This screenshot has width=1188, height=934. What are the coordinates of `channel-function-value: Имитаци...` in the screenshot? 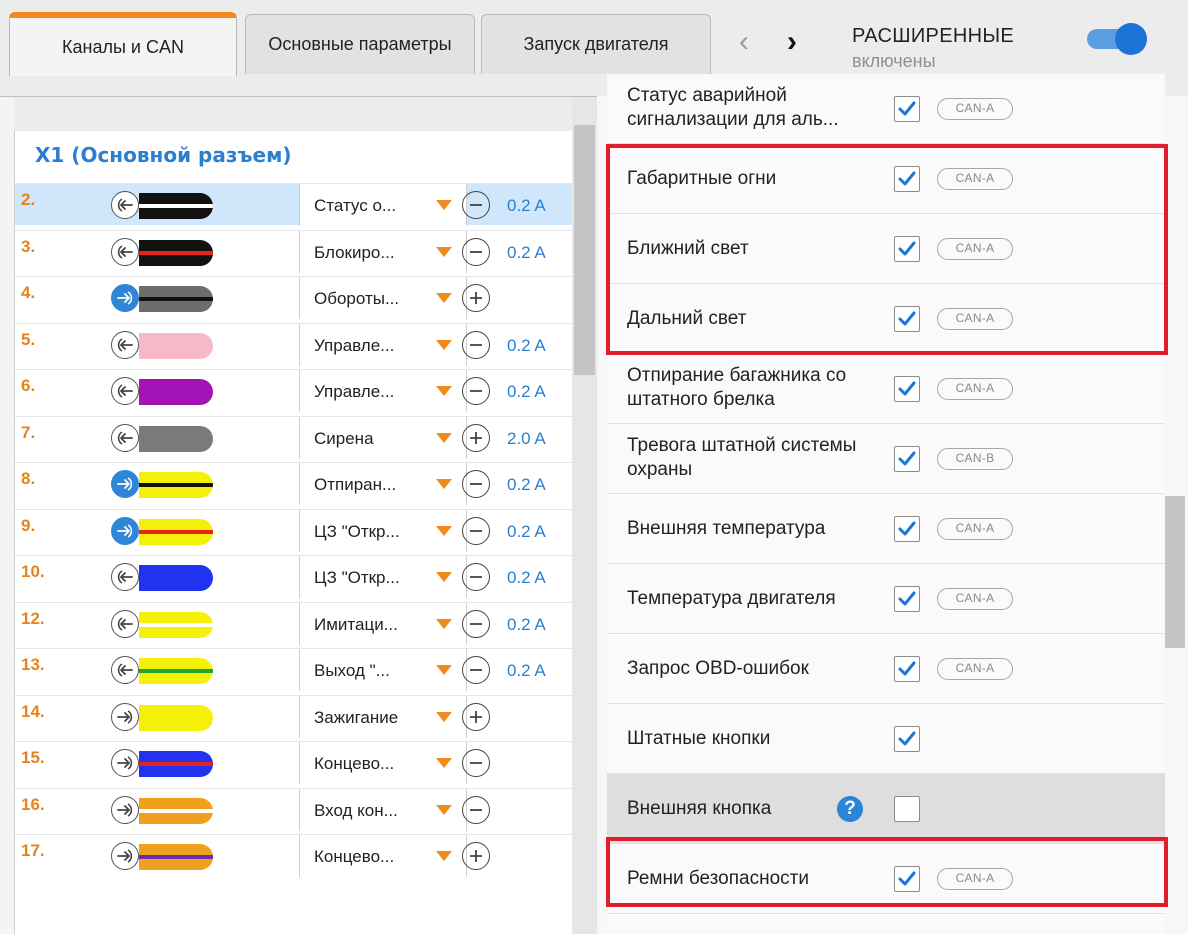 It's located at (356, 624).